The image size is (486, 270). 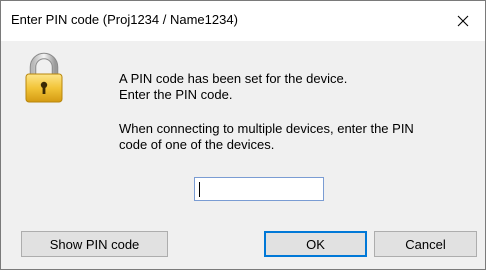 I want to click on message-line-2: Enter the PIN code., so click(x=176, y=94).